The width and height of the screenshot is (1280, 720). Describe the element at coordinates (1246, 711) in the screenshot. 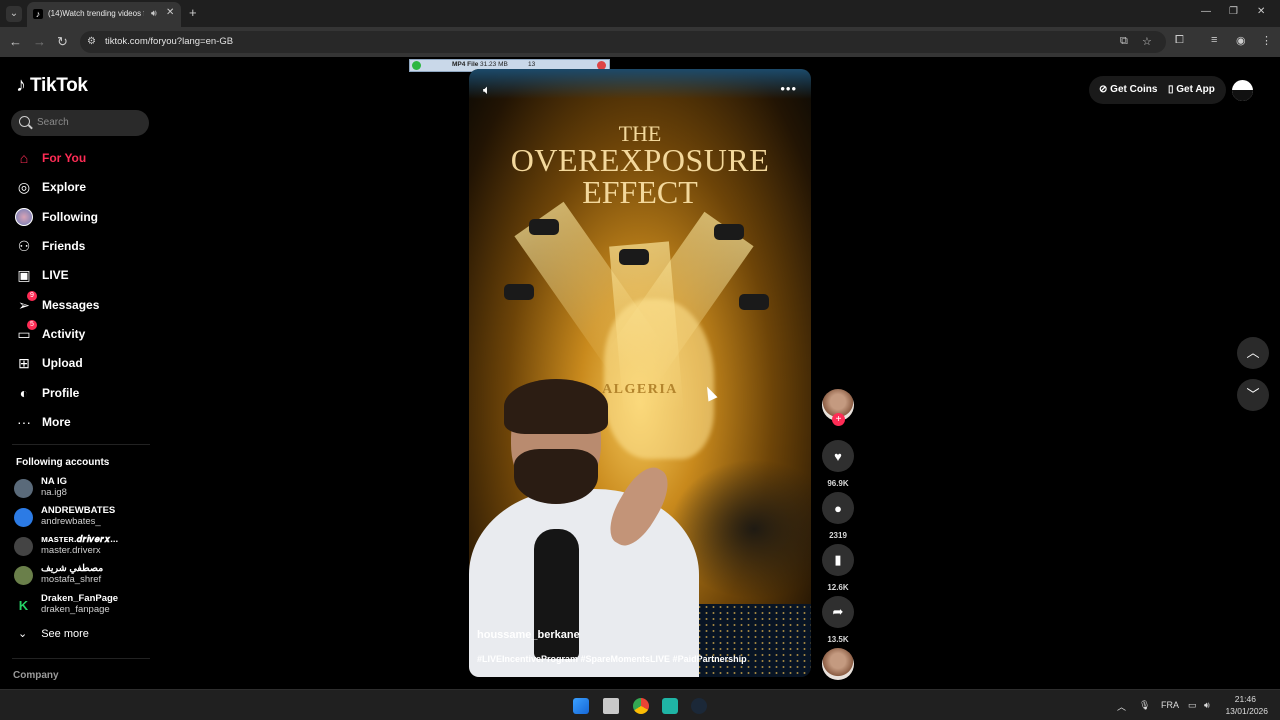

I see `clock-date: 13/01/2026` at that location.